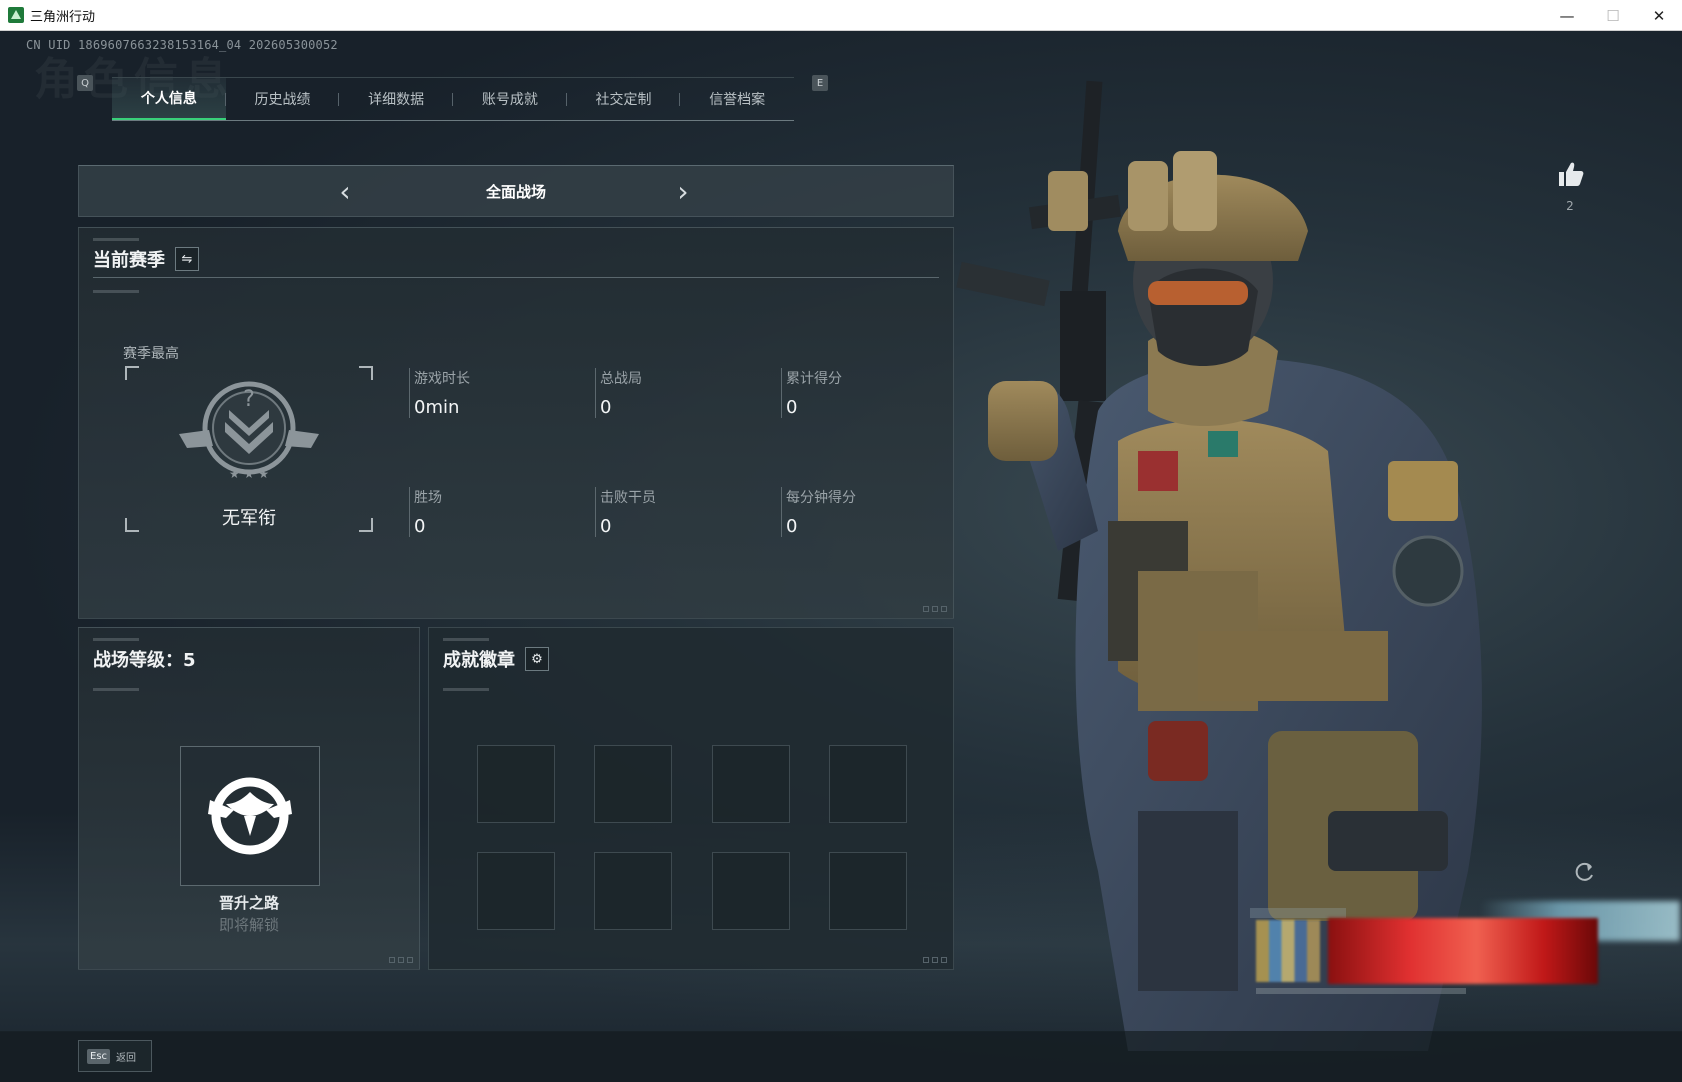 The height and width of the screenshot is (1082, 1682). What do you see at coordinates (516, 277) in the screenshot?
I see `season-divider` at bounding box center [516, 277].